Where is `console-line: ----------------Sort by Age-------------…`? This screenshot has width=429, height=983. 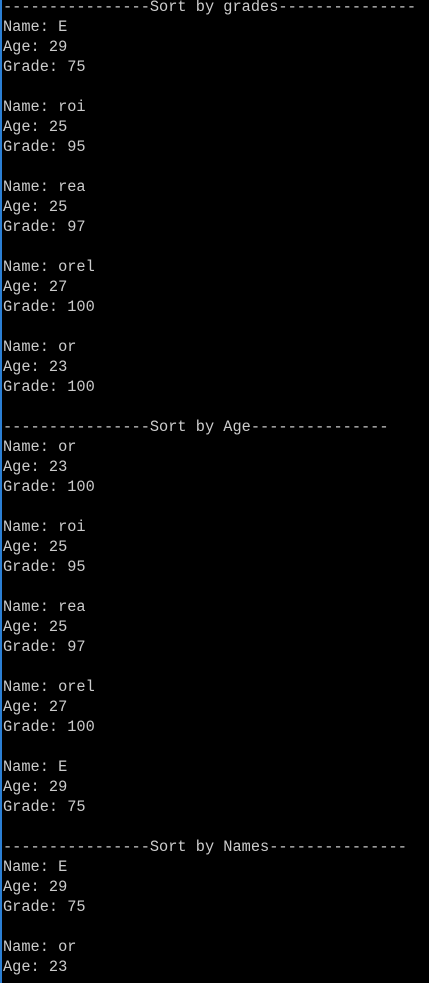 console-line: ----------------Sort by Age-------------… is located at coordinates (196, 427).